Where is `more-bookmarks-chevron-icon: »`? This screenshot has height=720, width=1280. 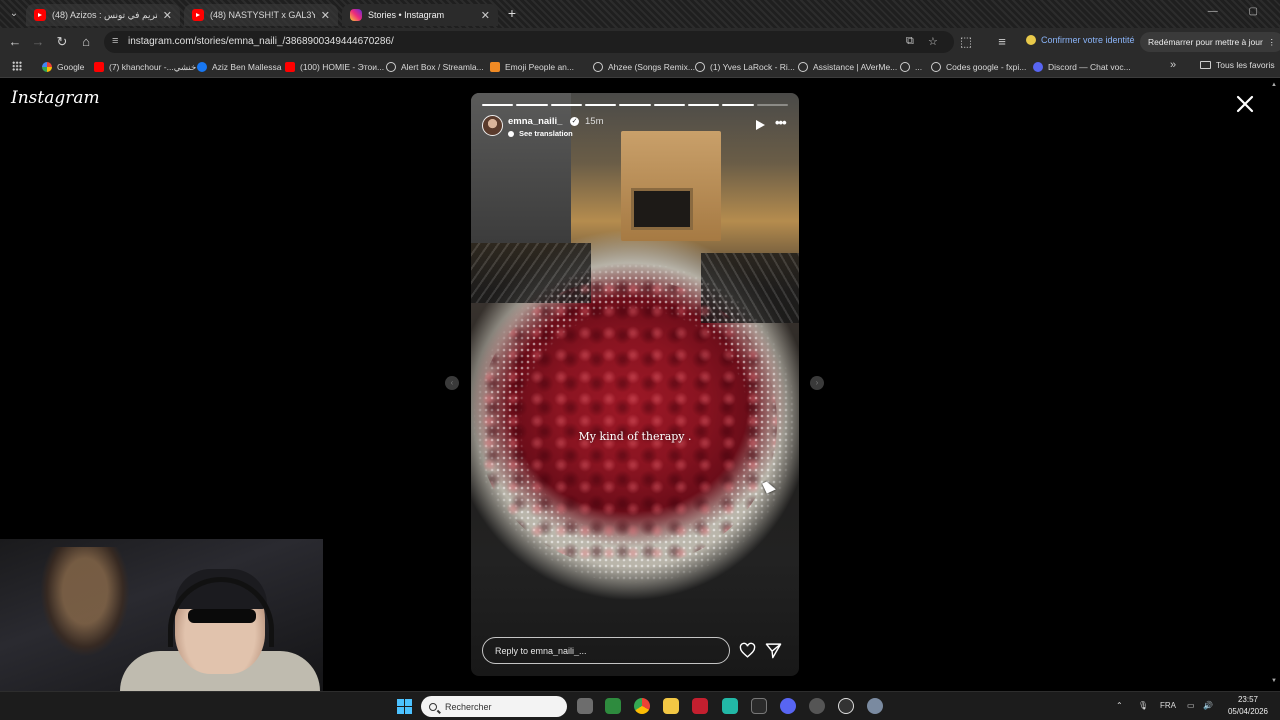
more-bookmarks-chevron-icon: » is located at coordinates (1173, 65).